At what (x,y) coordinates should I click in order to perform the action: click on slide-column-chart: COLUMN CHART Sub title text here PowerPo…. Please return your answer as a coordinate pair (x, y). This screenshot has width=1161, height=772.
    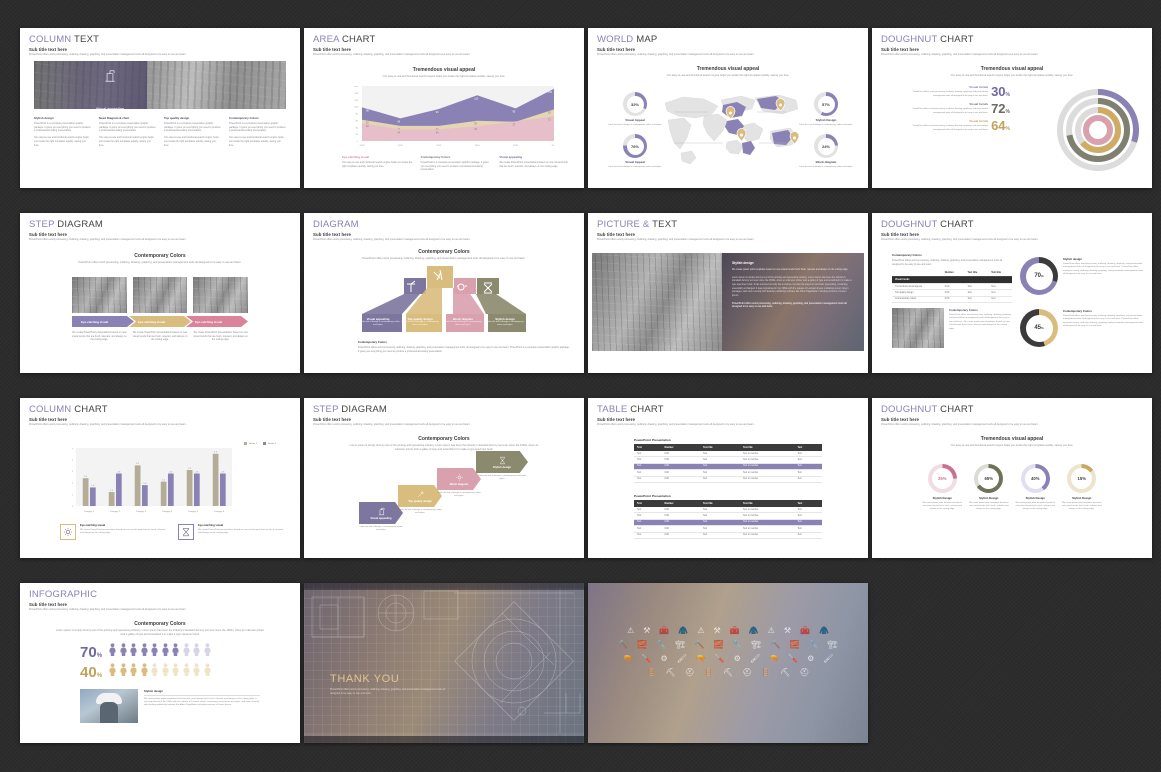
    Looking at the image, I should click on (160, 478).